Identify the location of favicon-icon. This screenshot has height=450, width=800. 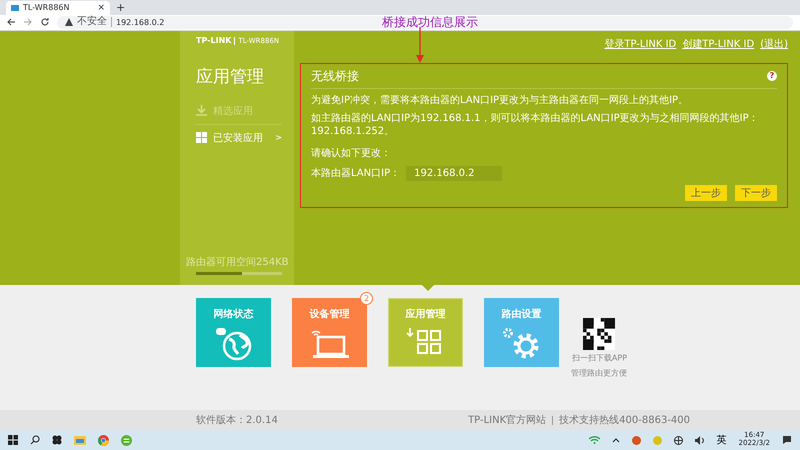
(15, 7).